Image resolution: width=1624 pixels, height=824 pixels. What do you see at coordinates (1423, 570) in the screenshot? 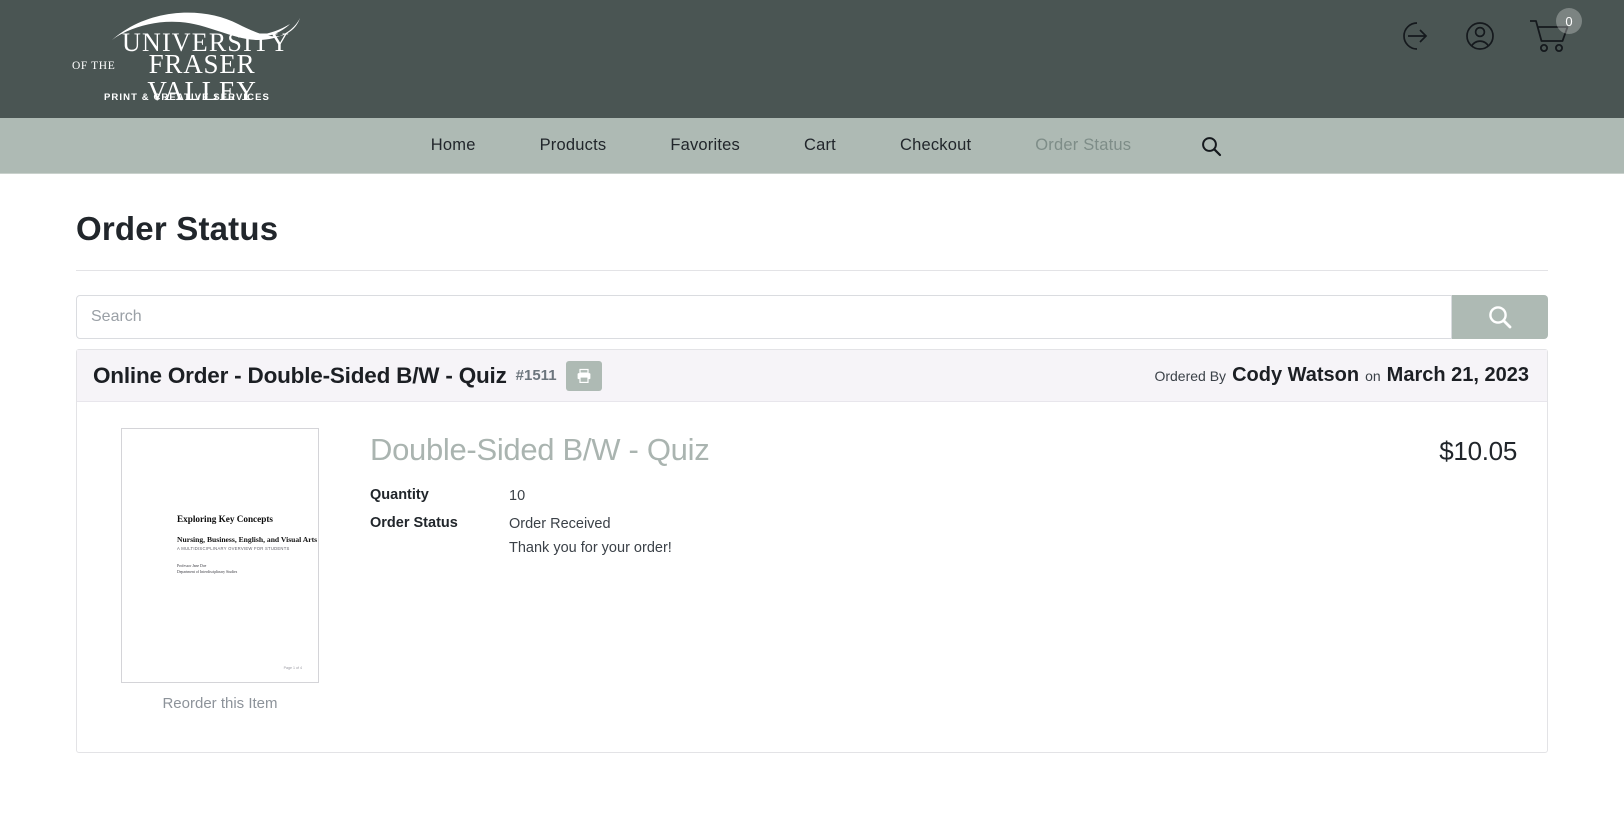
I see `price-column: $10.05` at bounding box center [1423, 570].